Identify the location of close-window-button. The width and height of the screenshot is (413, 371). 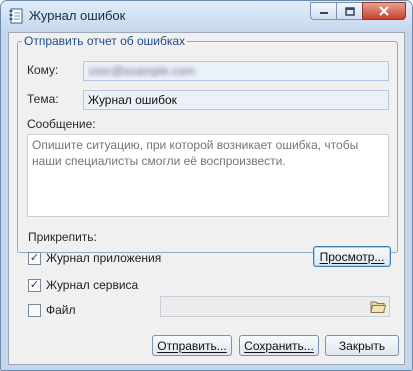
(384, 11).